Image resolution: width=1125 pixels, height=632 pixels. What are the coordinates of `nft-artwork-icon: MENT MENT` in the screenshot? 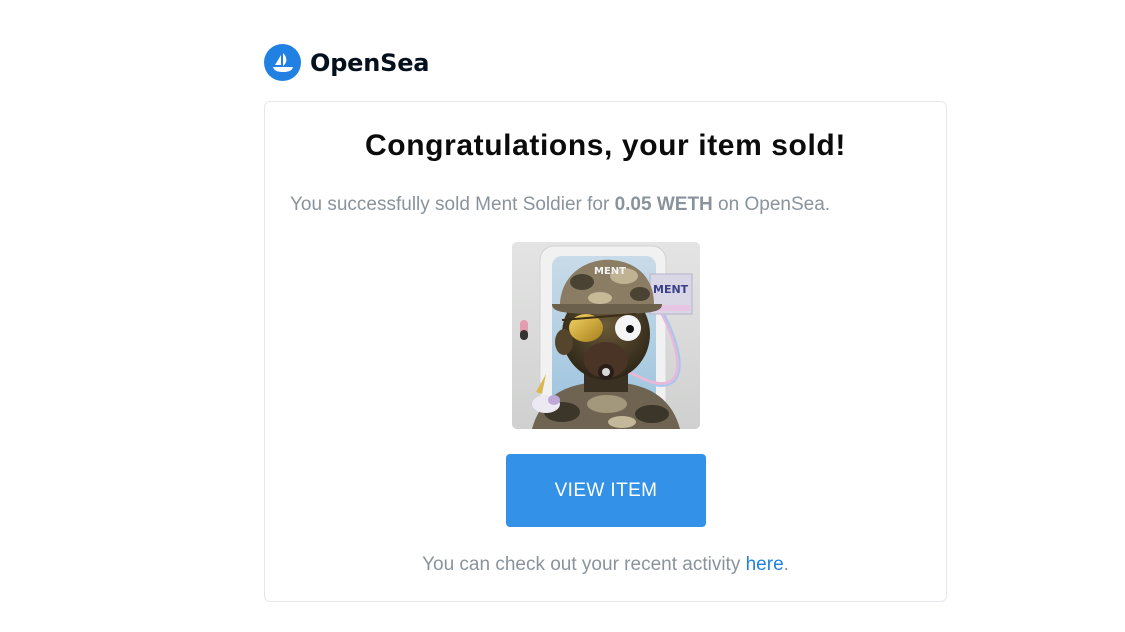 It's located at (606, 335).